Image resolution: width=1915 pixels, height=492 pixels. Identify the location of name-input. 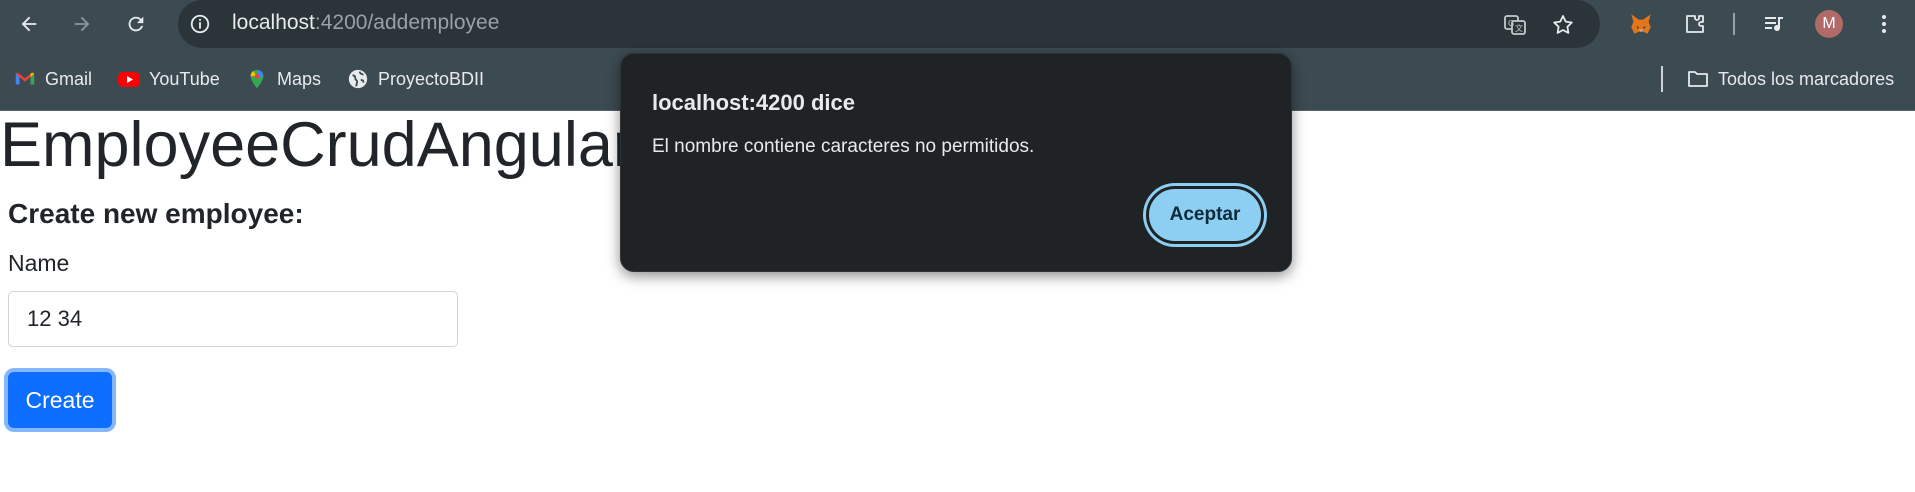
(233, 319).